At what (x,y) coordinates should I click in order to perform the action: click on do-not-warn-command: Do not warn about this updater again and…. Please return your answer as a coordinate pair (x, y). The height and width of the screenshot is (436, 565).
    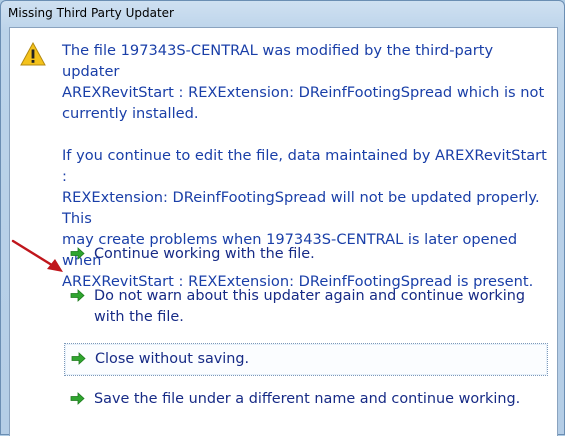
    Looking at the image, I should click on (306, 307).